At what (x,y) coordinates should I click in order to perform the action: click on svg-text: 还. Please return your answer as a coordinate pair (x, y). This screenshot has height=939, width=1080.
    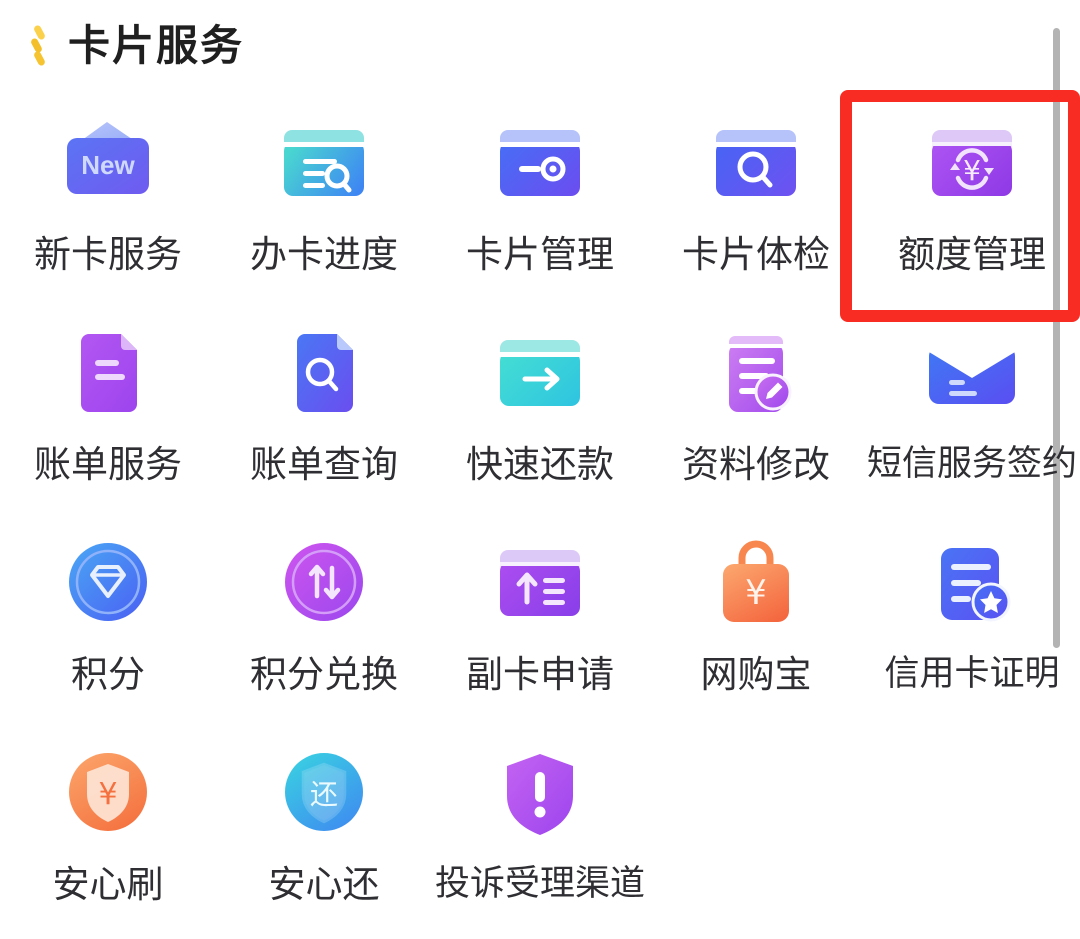
    Looking at the image, I should click on (324, 794).